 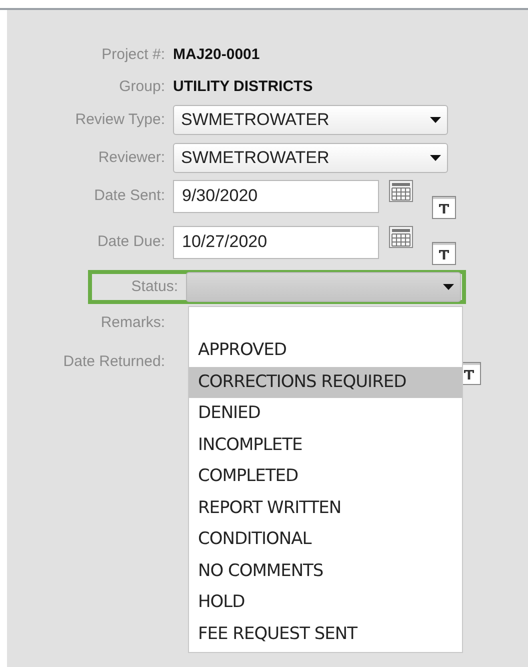 I want to click on field-label: Status:, so click(x=154, y=286).